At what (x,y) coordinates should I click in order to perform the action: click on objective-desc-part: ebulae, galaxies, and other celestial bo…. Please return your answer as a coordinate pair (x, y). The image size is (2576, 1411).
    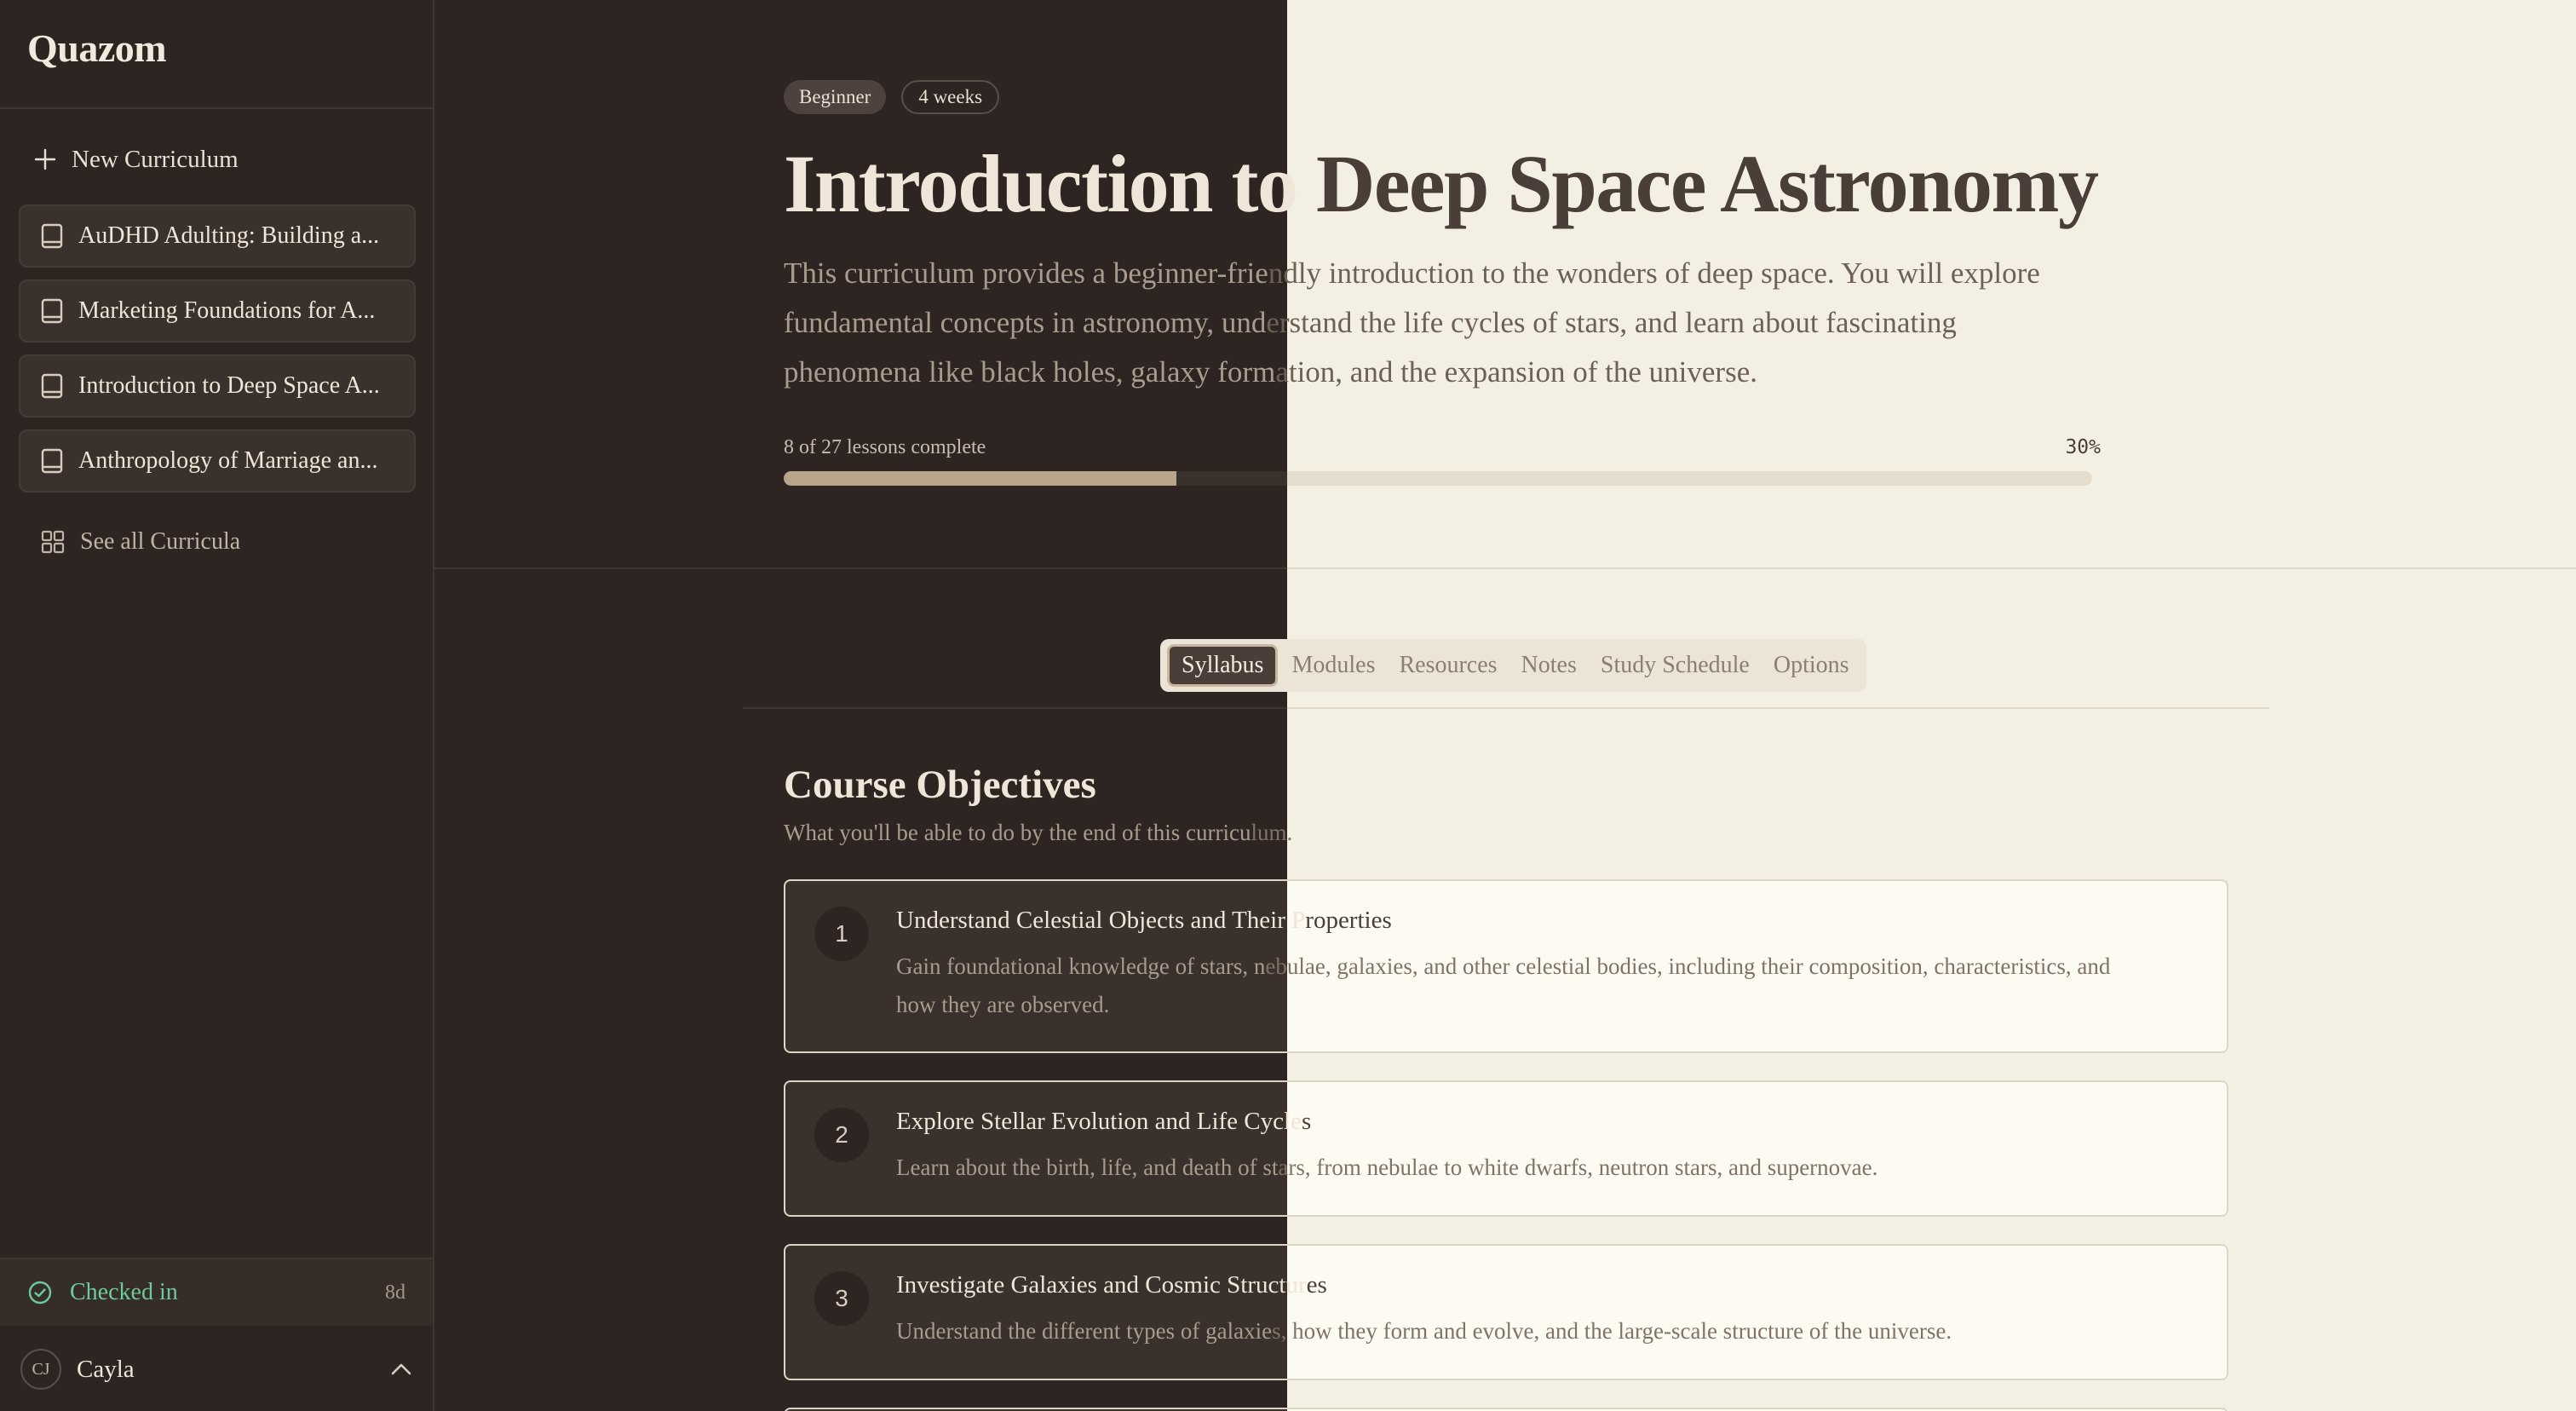
    Looking at the image, I should click on (1688, 966).